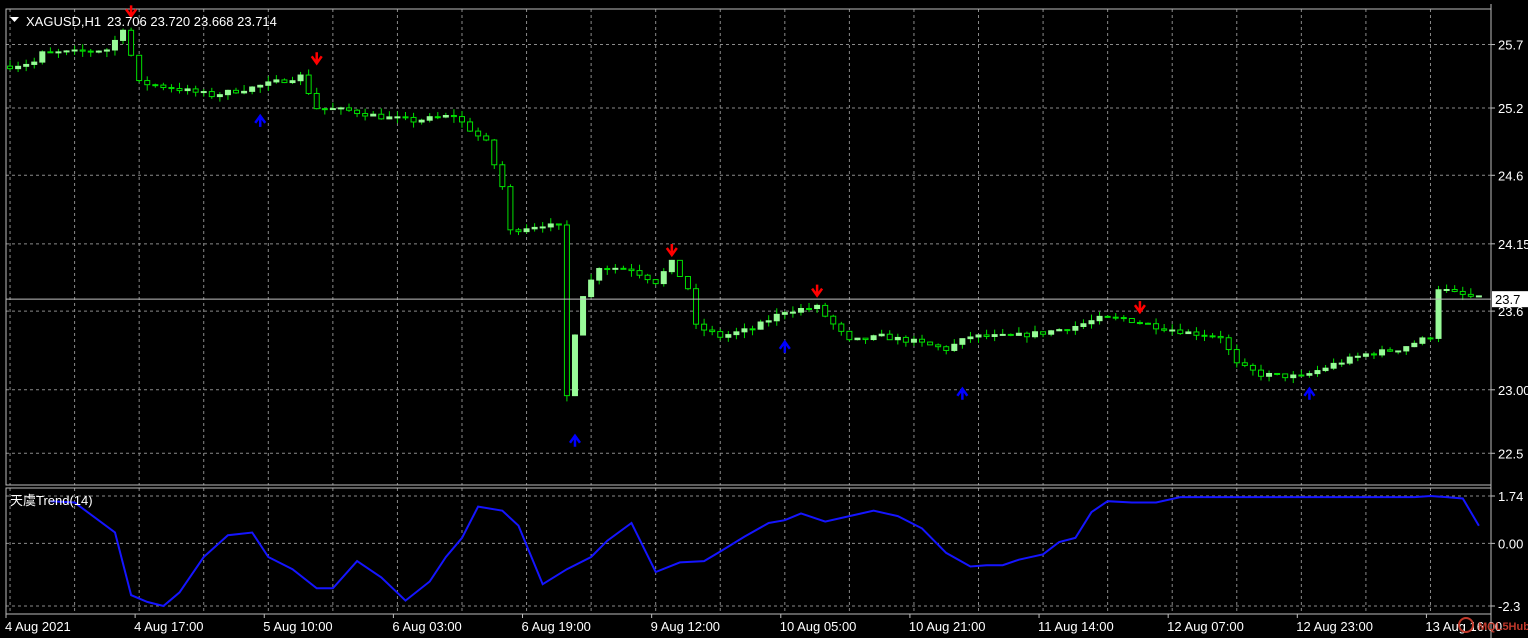 This screenshot has height=638, width=1528. What do you see at coordinates (1510, 108) in the screenshot?
I see `price-tick-label: 25.2` at bounding box center [1510, 108].